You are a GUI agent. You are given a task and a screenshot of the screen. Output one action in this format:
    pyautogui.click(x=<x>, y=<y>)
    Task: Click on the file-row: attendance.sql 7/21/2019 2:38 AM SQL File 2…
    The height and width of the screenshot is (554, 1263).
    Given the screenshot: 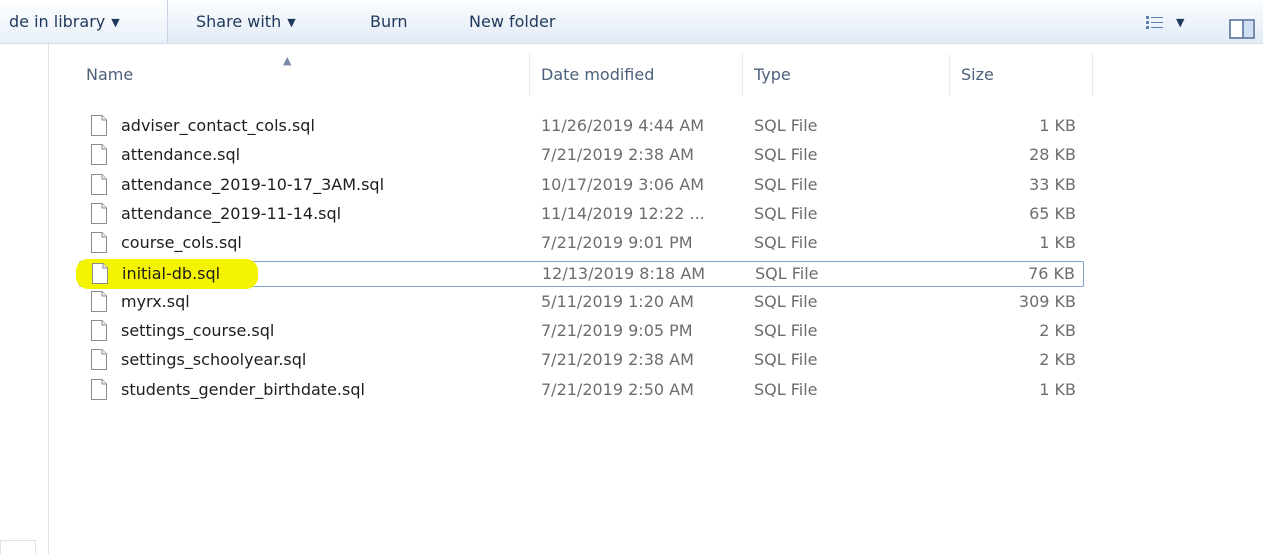 What is the action you would take?
    pyautogui.click(x=581, y=156)
    